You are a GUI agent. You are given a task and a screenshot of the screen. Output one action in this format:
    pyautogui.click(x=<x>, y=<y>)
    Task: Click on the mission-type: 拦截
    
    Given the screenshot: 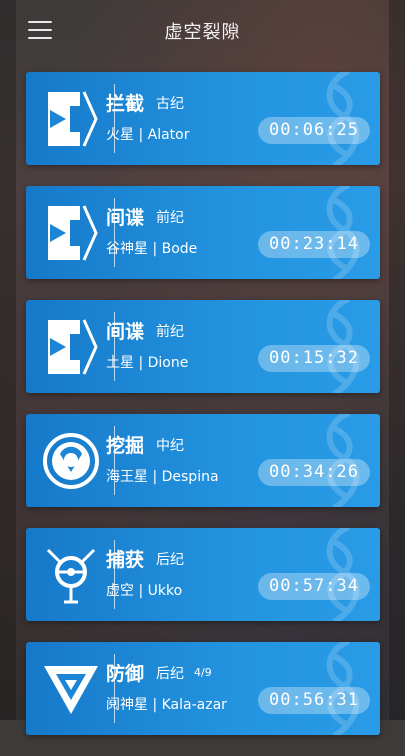 What is the action you would take?
    pyautogui.click(x=125, y=104)
    